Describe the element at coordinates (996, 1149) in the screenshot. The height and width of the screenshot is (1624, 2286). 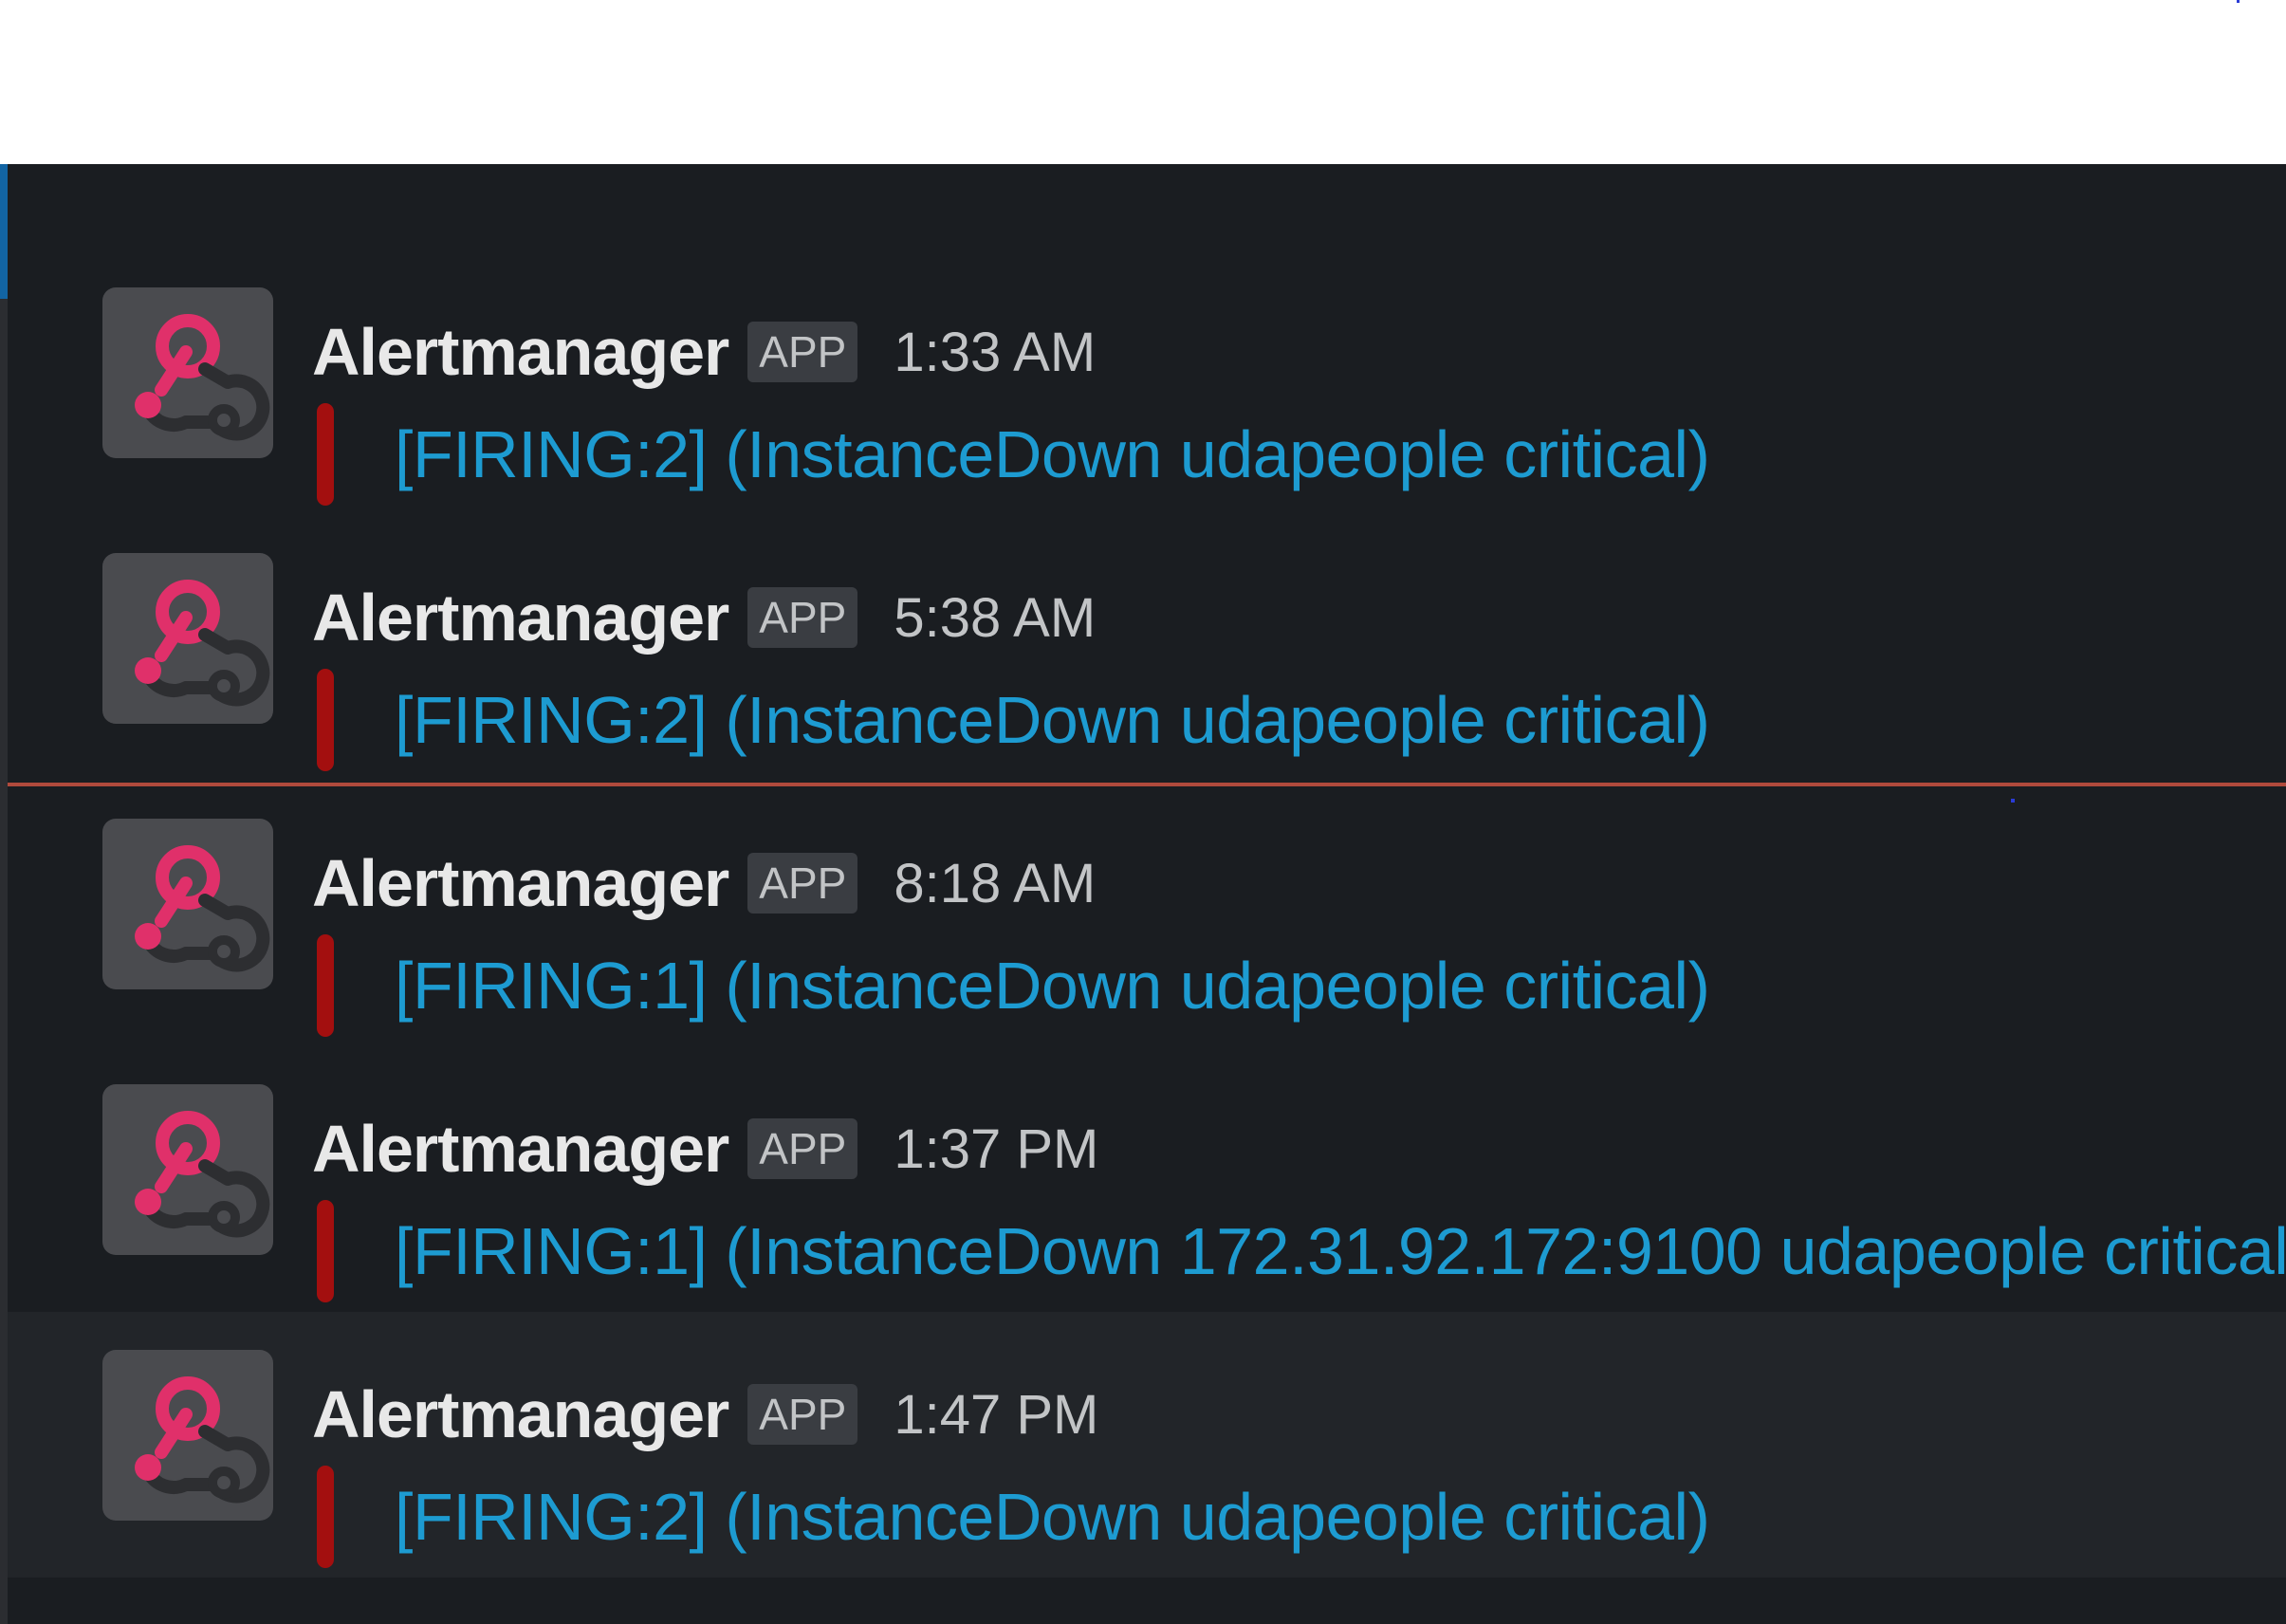
I see `timestamp: 1:37 PM` at that location.